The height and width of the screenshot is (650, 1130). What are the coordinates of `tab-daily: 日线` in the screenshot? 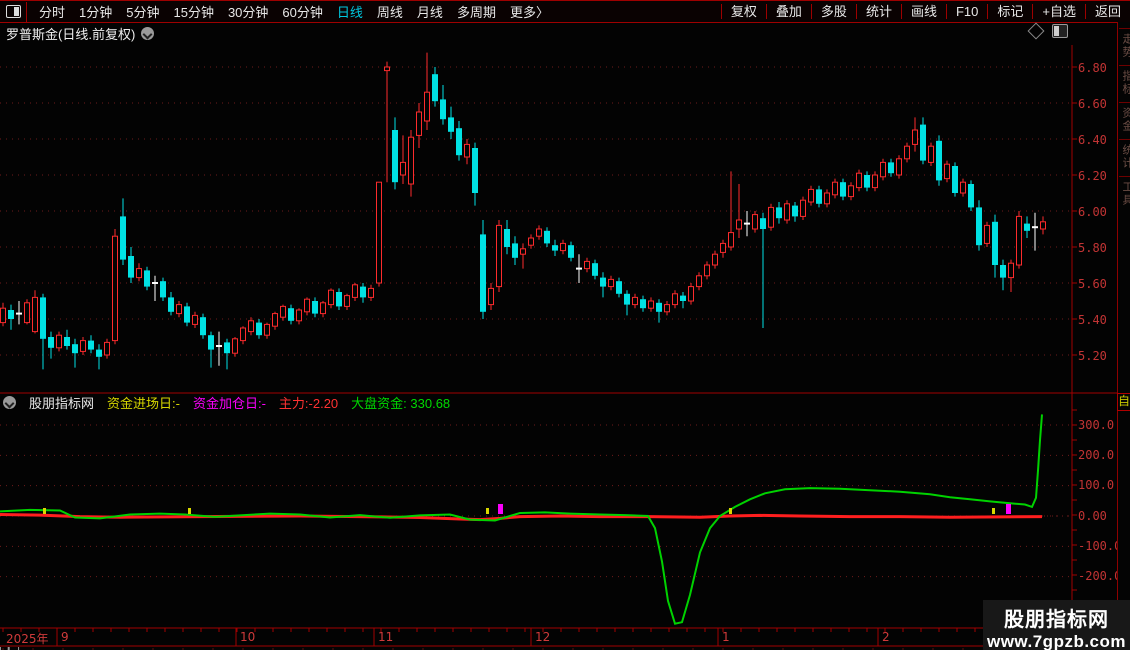 It's located at (350, 11).